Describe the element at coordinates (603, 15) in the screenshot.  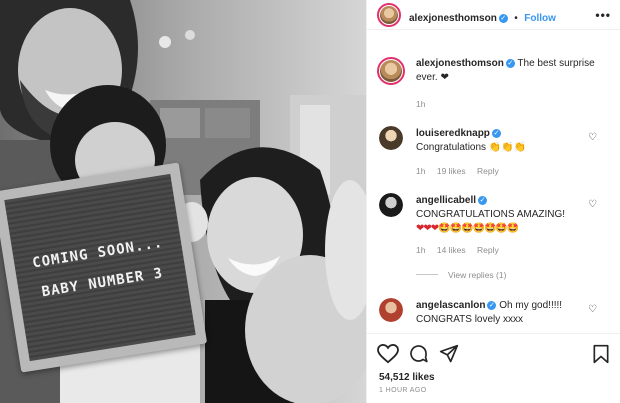
I see `more-icon: •••` at that location.